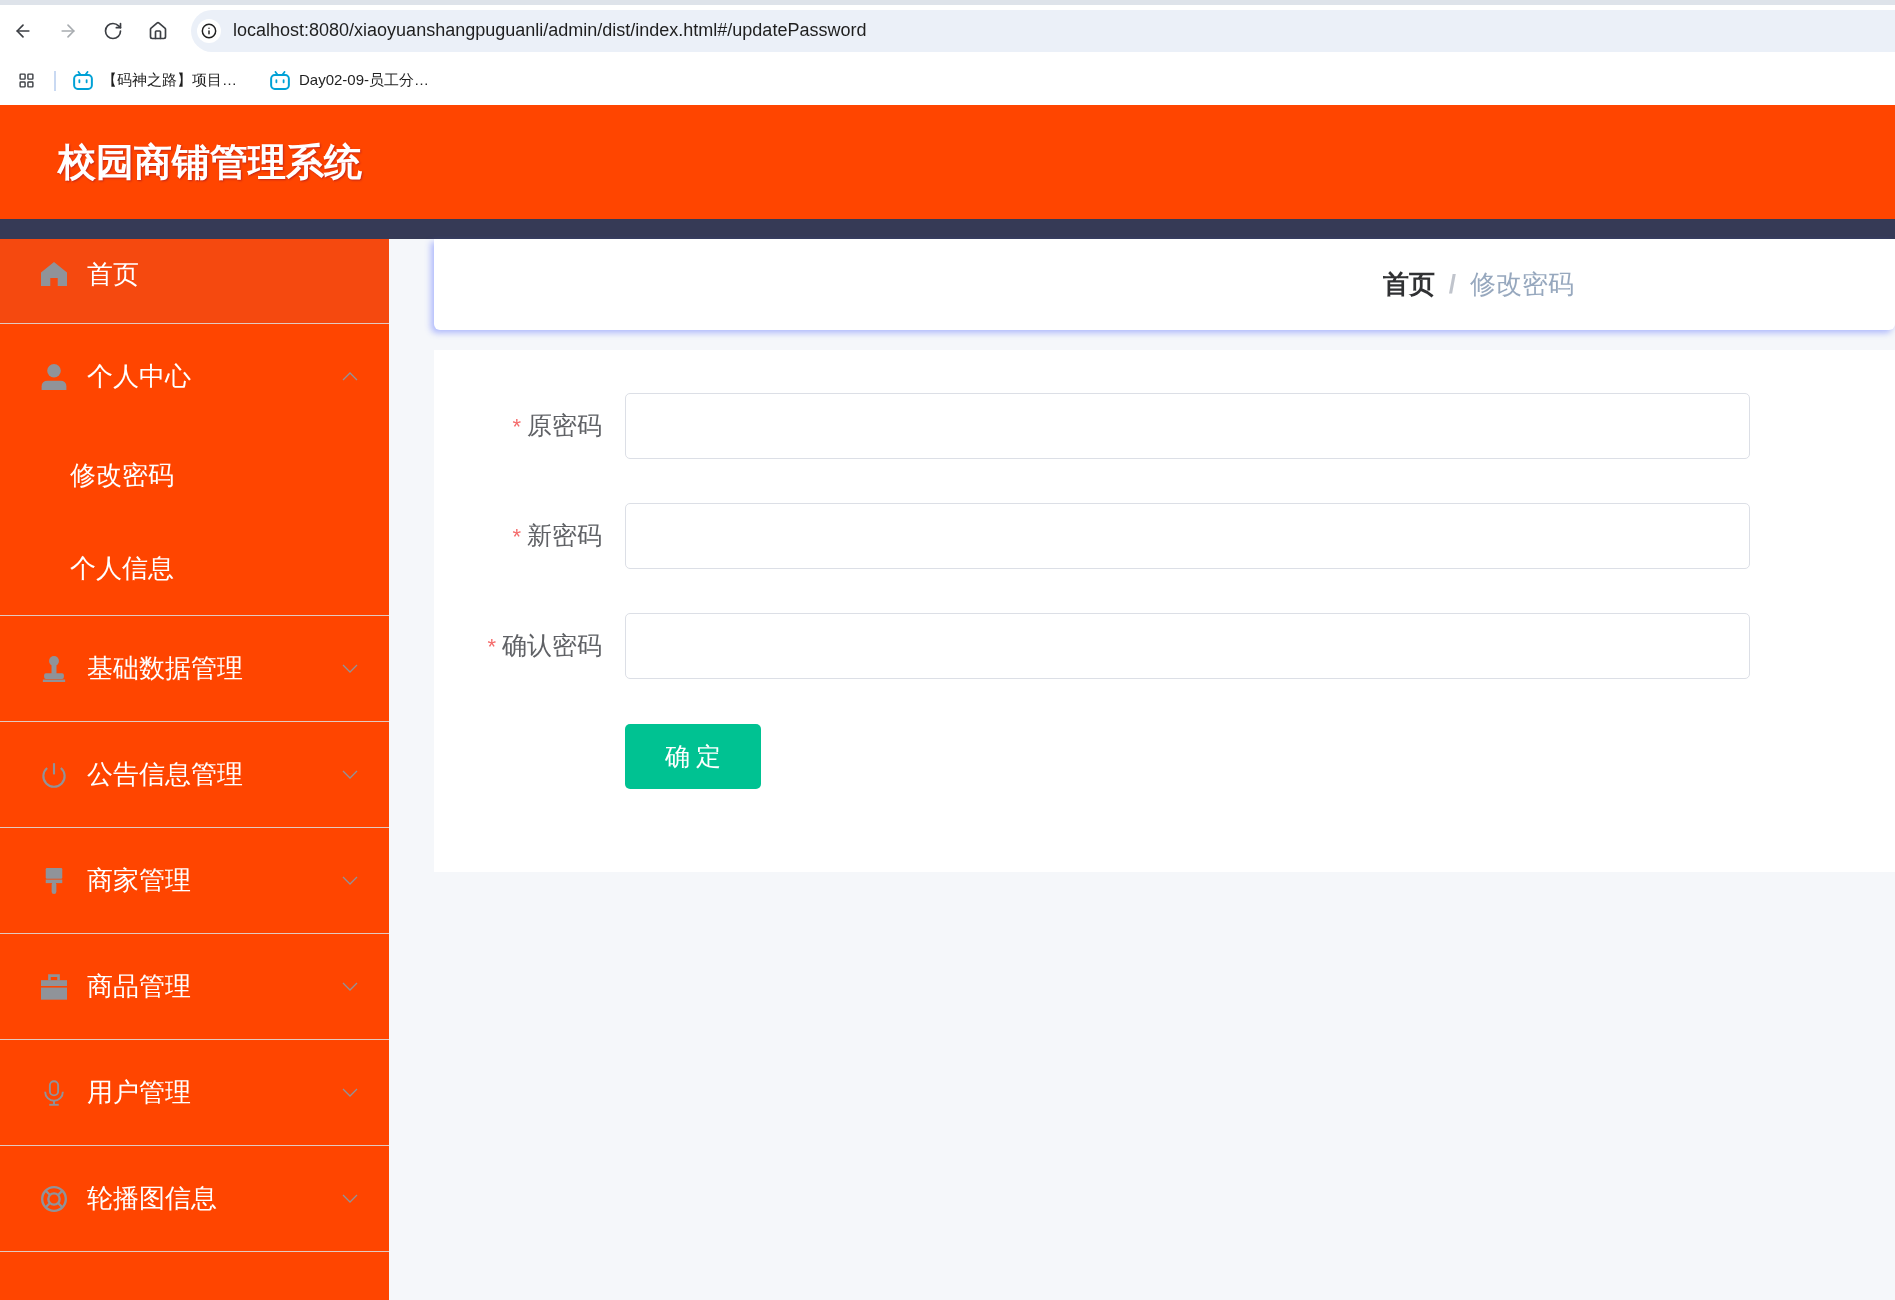 The image size is (1895, 1300). Describe the element at coordinates (564, 536) in the screenshot. I see `field-label: 新密码` at that location.